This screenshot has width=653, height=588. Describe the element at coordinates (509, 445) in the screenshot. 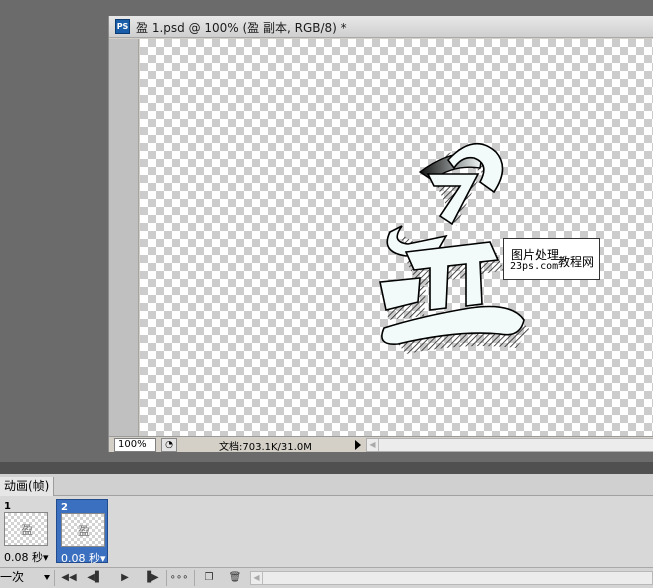

I see `horizontal-scrollbar: ◀` at that location.